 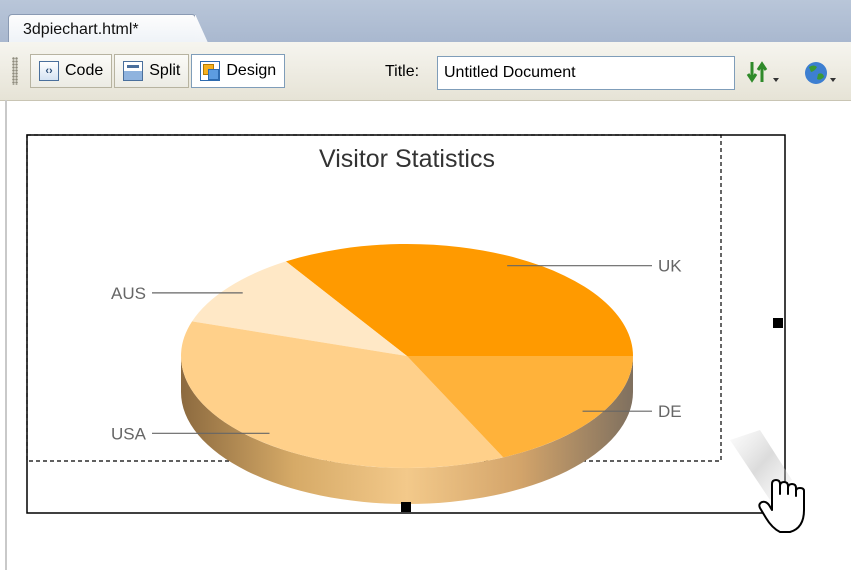 I want to click on document-title-input, so click(x=586, y=73).